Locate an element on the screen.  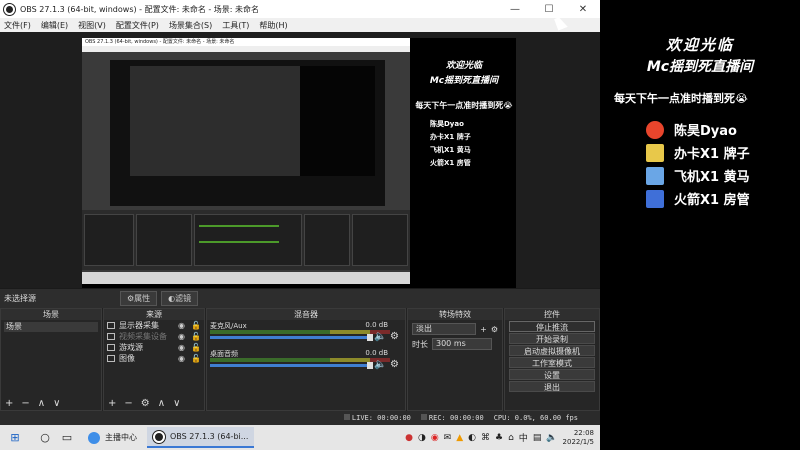
overlay-row: 陈昊Dyao is located at coordinates (698, 129).